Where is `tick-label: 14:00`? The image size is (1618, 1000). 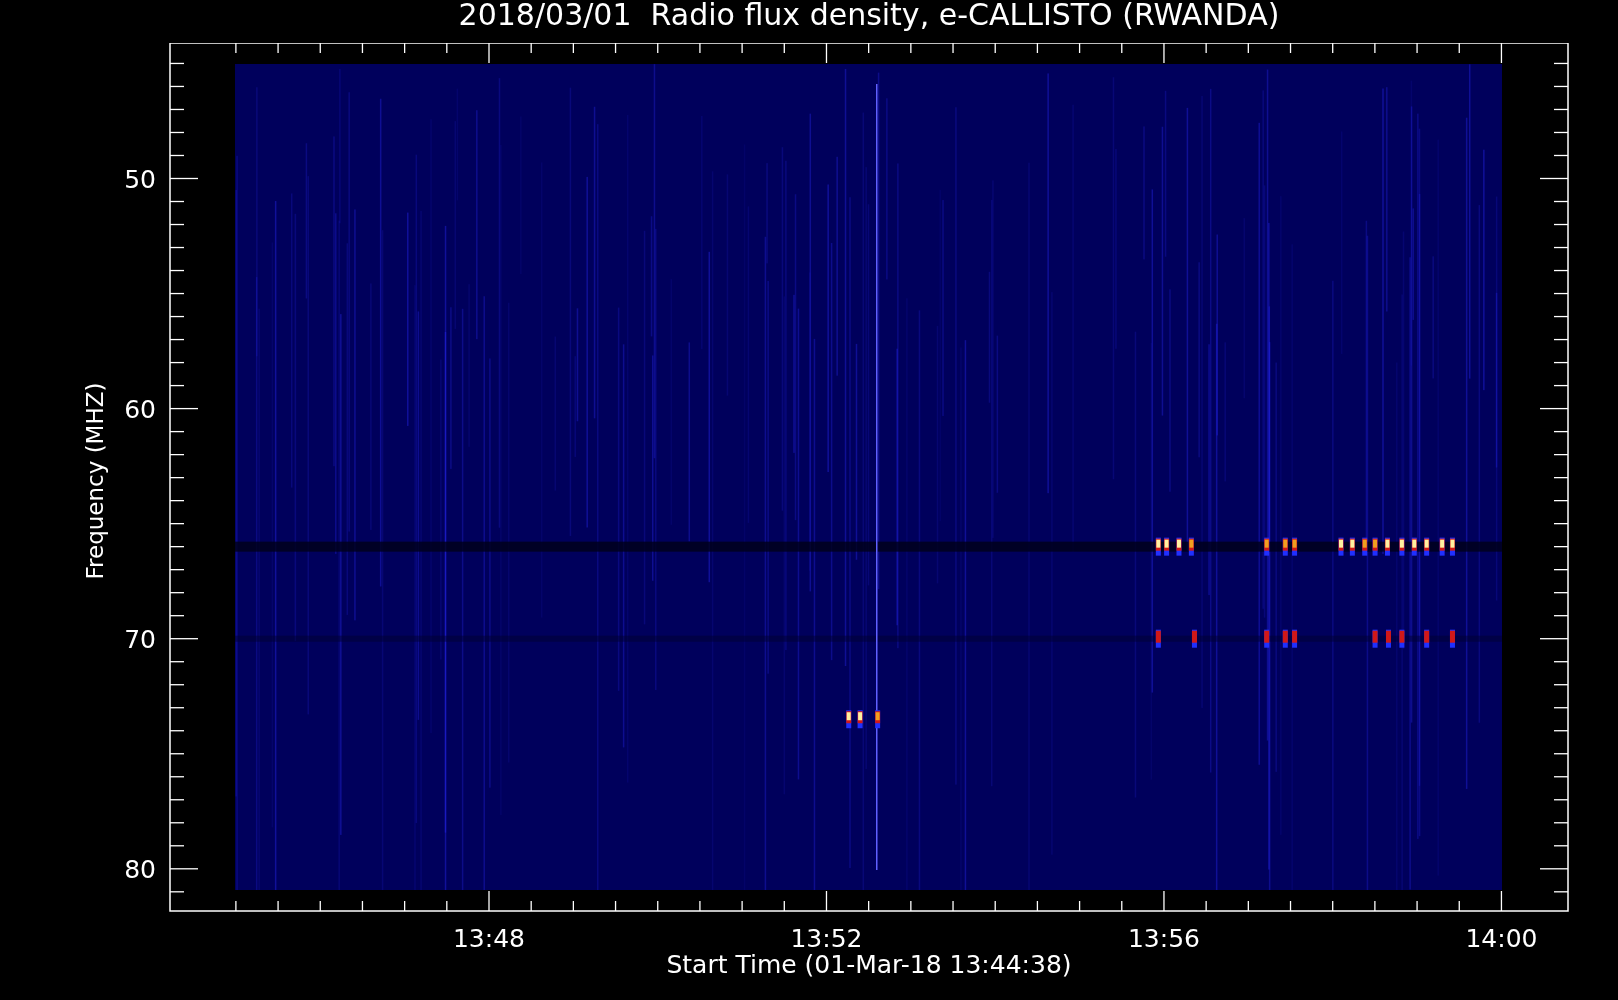
tick-label: 14:00 is located at coordinates (1501, 938).